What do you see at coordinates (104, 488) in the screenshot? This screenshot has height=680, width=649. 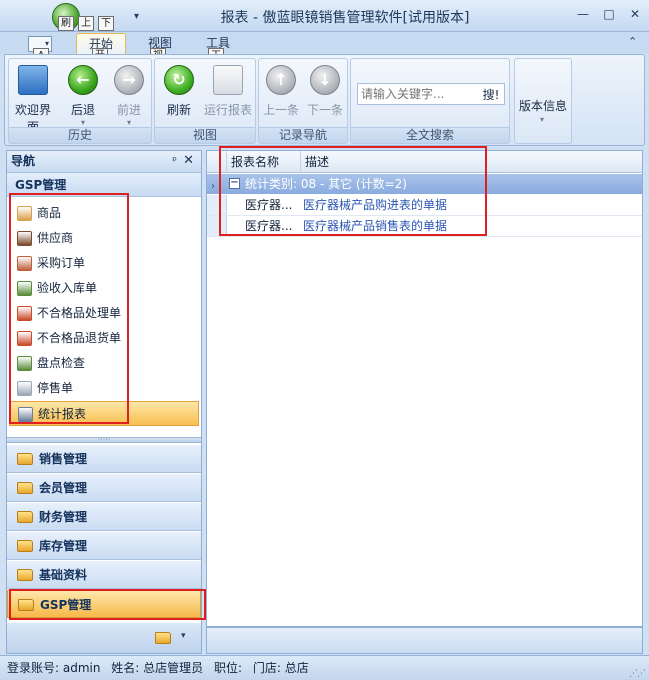 I see `nav-group: 会员管理` at bounding box center [104, 488].